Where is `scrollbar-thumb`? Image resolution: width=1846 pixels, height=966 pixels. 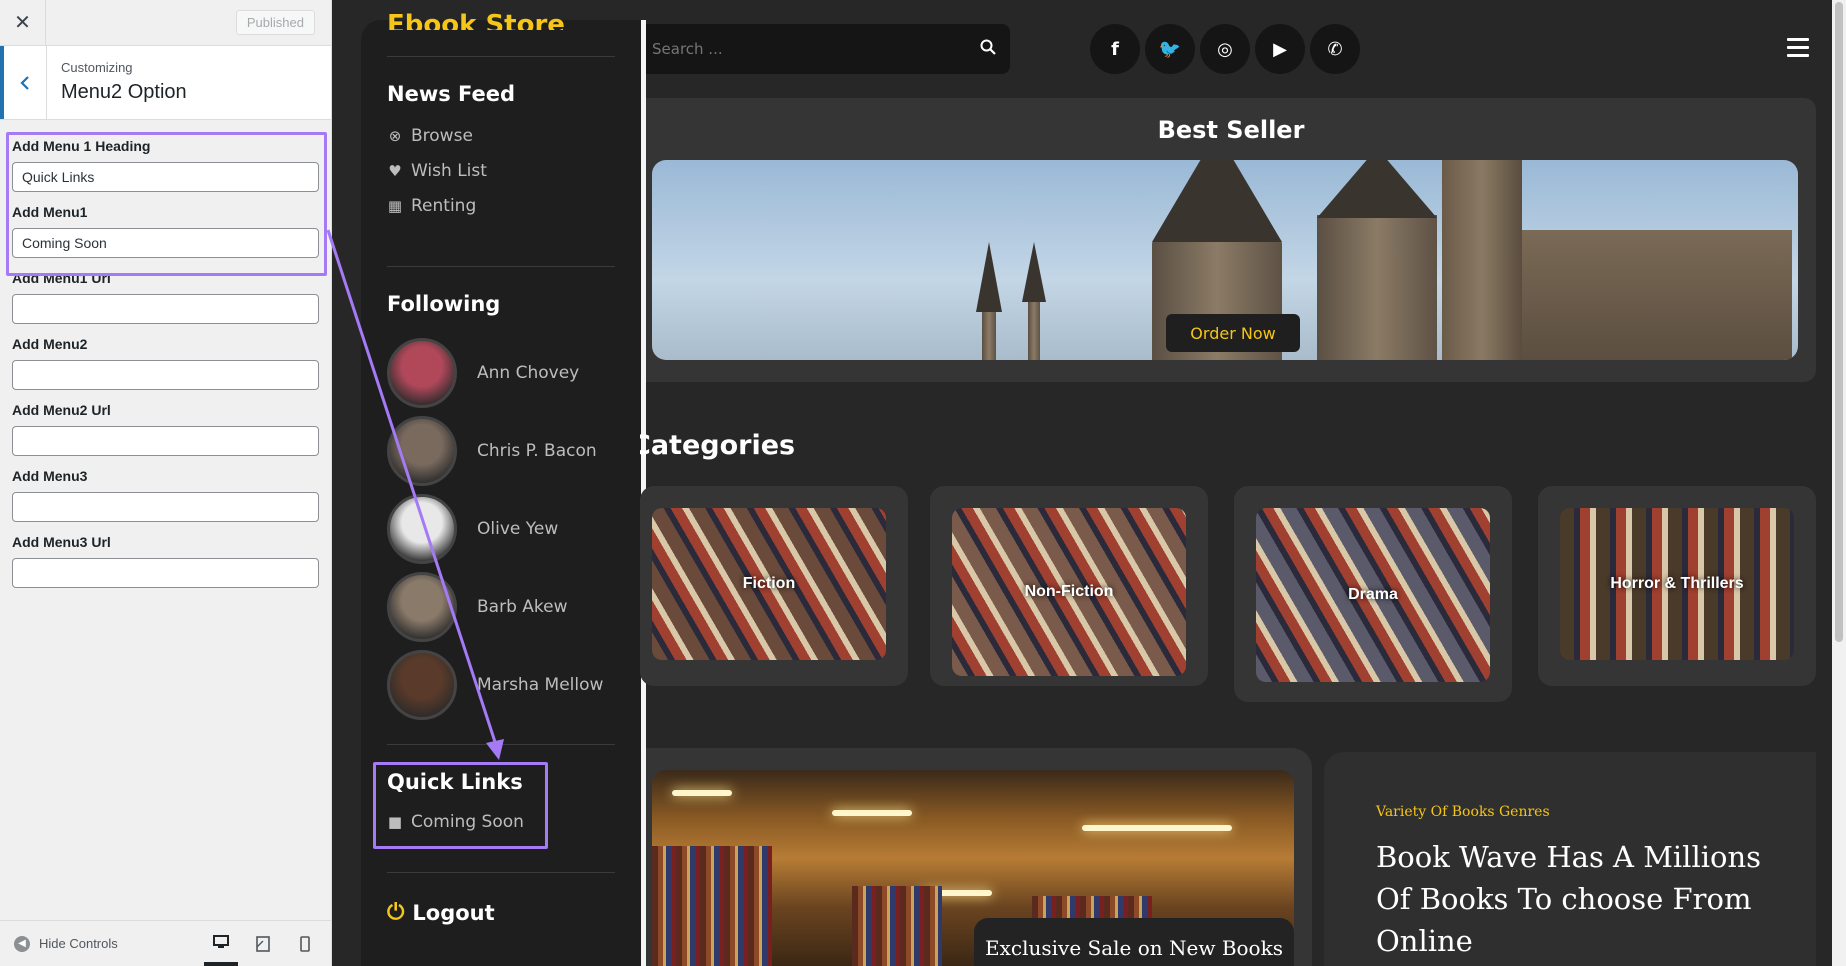 scrollbar-thumb is located at coordinates (1839, 322).